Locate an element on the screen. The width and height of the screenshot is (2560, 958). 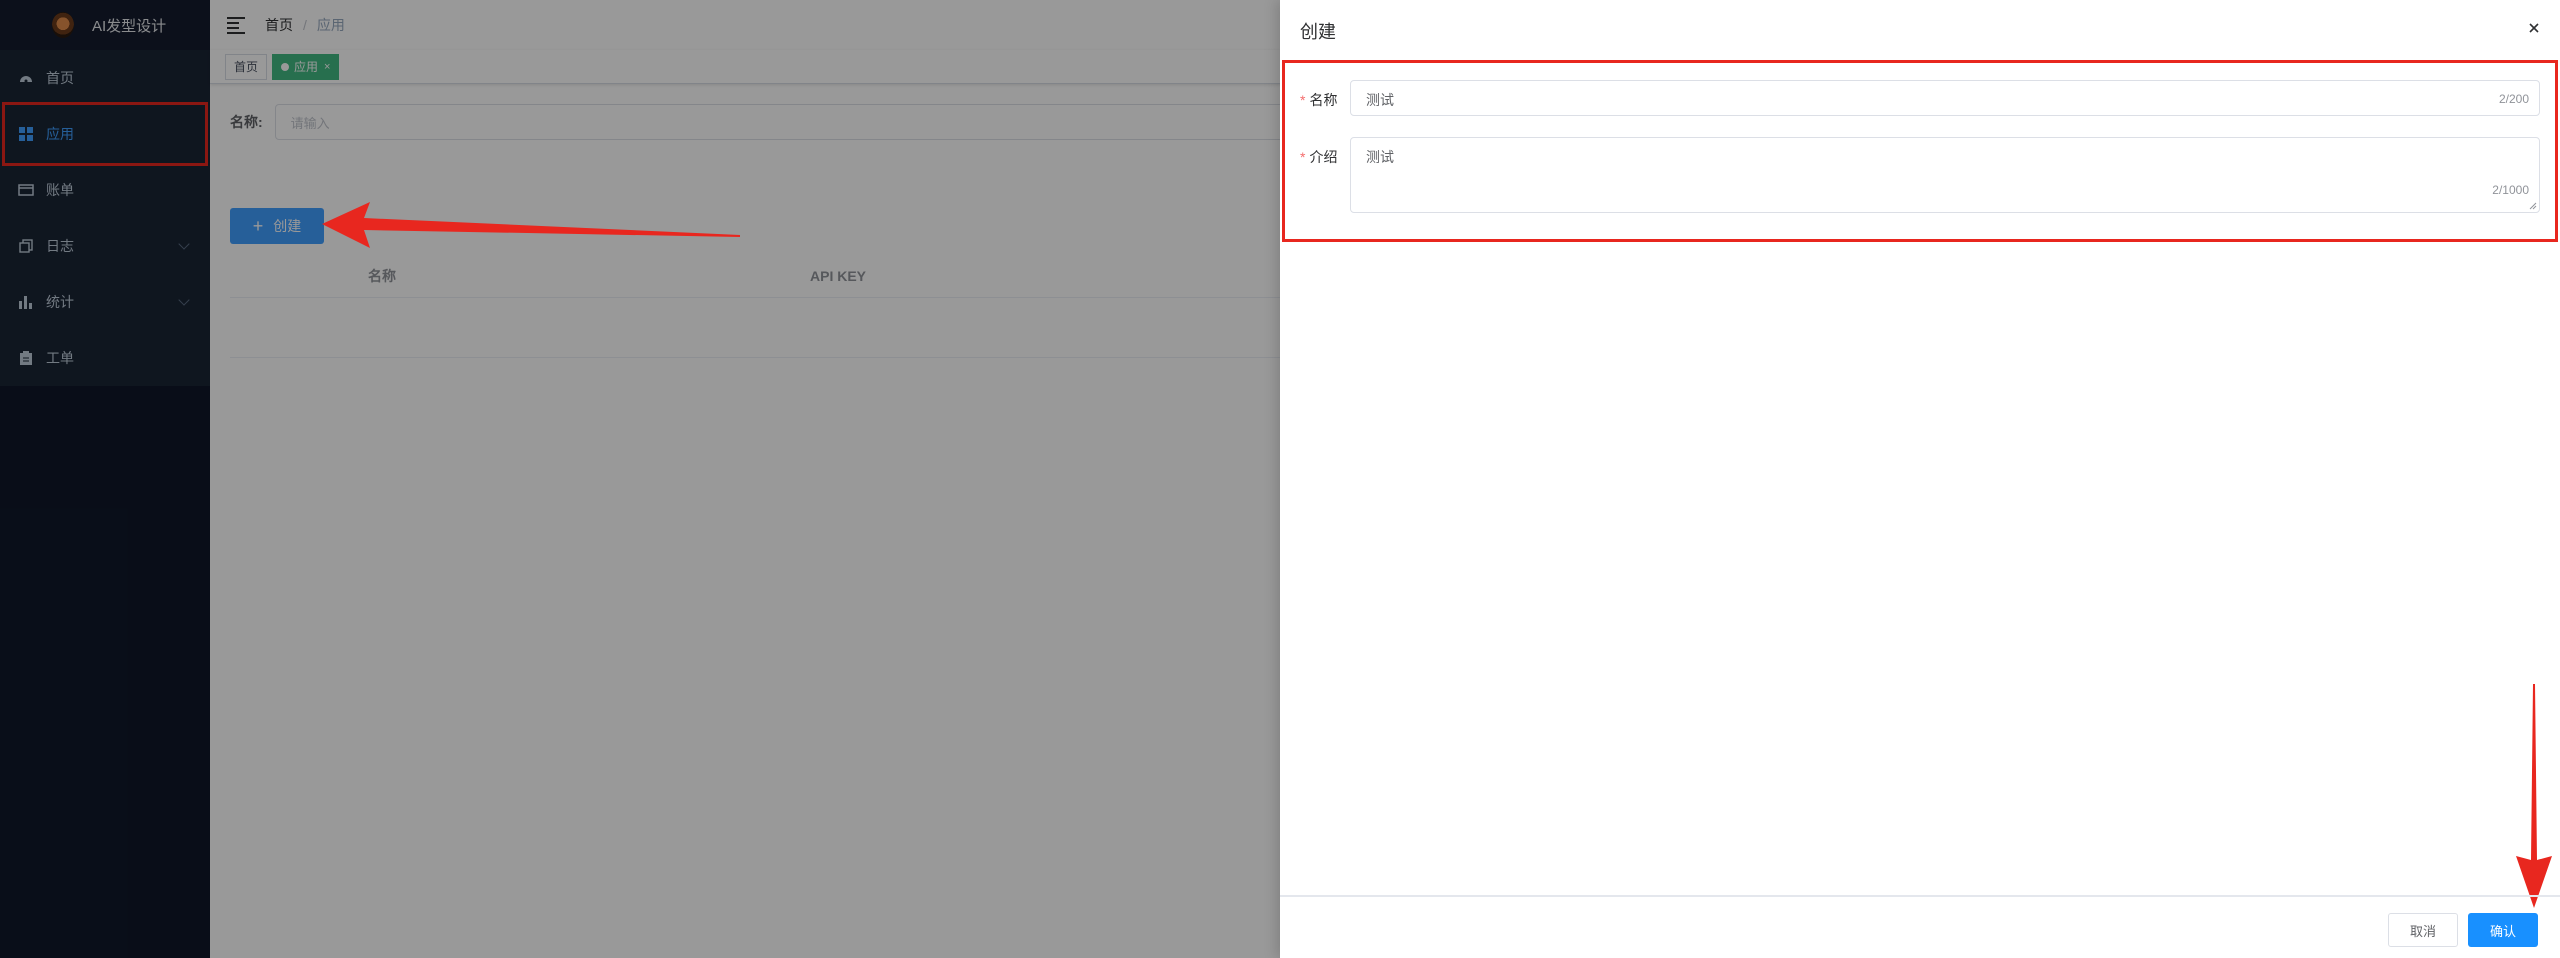
name-field-value: 测试 is located at coordinates (1380, 100).